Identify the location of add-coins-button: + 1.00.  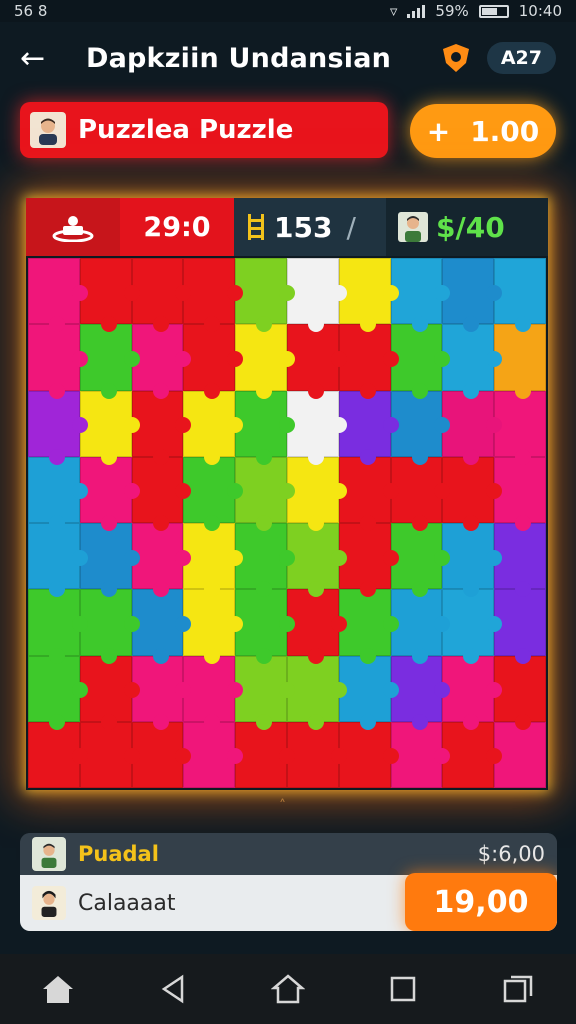
(483, 131).